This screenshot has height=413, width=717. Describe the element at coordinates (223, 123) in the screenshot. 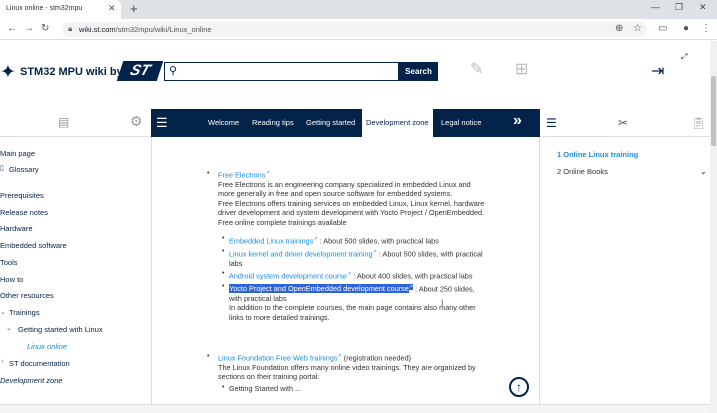

I see `tab-welcome: Welcome` at that location.